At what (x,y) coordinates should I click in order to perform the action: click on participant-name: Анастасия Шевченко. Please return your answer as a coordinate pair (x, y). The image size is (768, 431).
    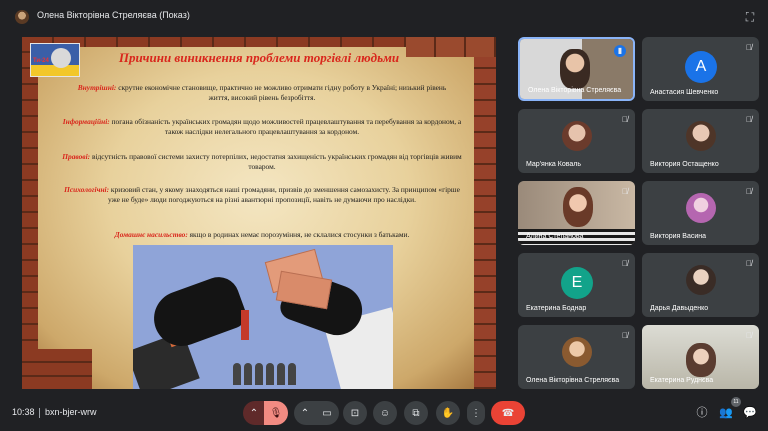
    Looking at the image, I should click on (684, 92).